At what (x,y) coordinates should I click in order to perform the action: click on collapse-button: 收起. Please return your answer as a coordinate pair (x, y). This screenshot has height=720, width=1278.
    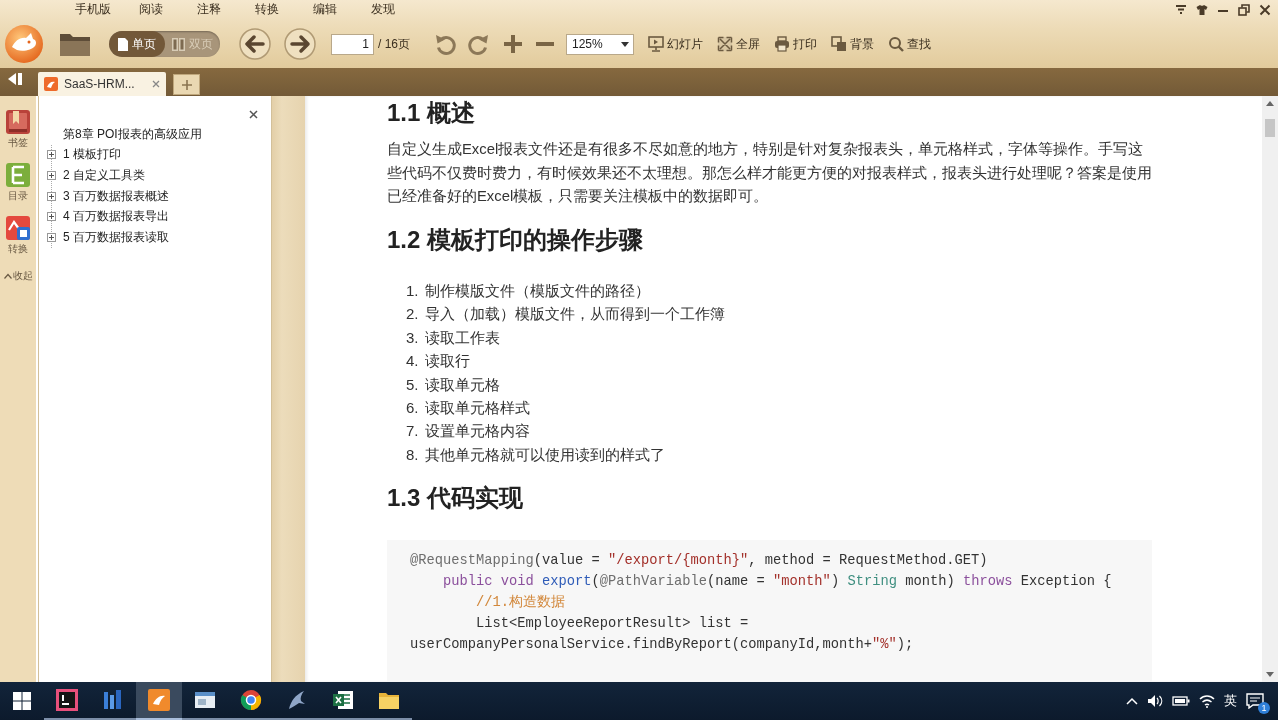
    Looking at the image, I should click on (18, 276).